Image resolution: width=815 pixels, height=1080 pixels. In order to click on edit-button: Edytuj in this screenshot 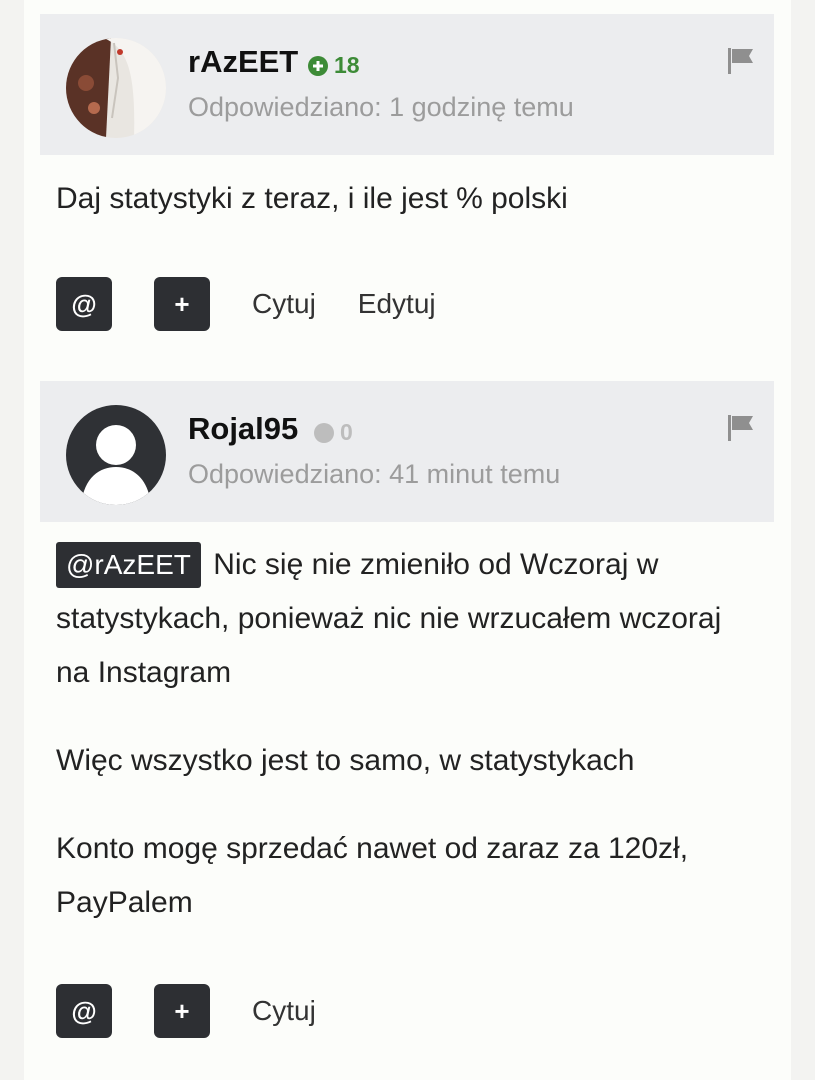, I will do `click(397, 304)`.